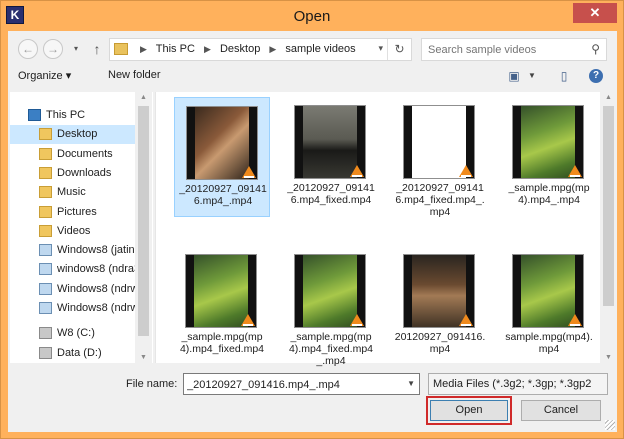 The width and height of the screenshot is (624, 439). I want to click on nav-item-label: Videos, so click(74, 230).